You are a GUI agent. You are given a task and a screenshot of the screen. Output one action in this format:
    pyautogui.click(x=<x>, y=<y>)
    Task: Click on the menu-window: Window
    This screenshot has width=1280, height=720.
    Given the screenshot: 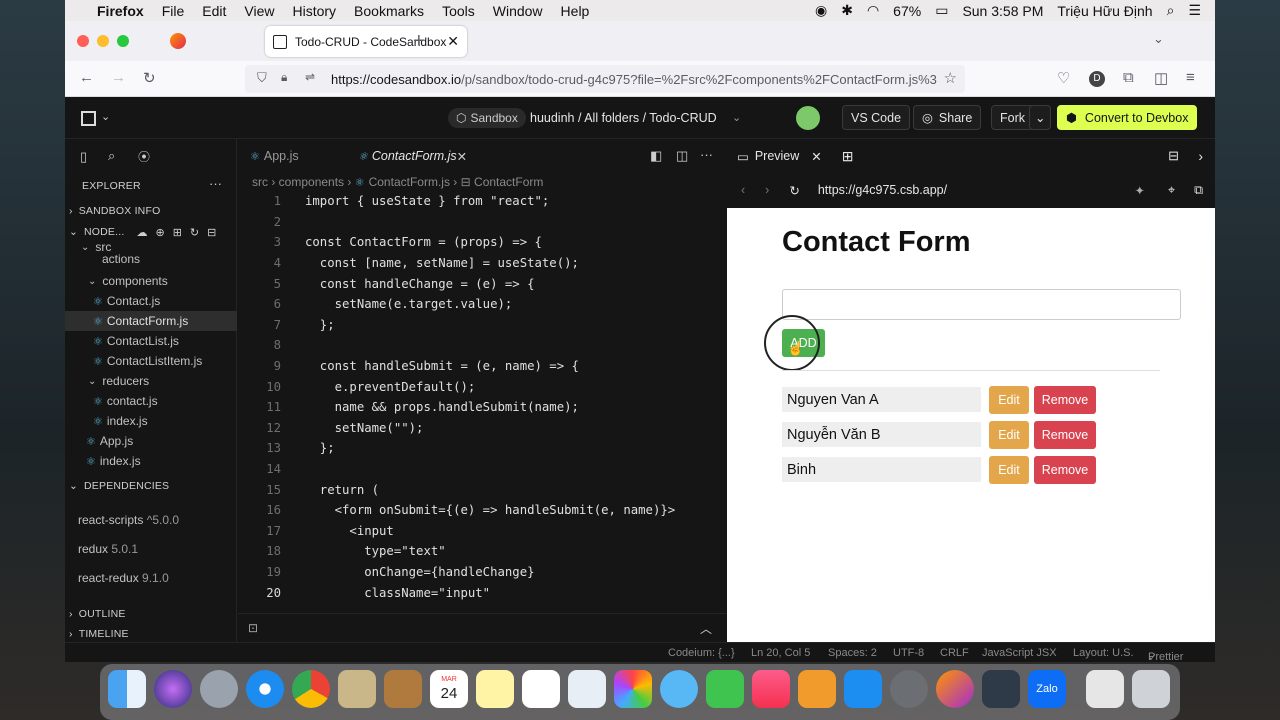 What is the action you would take?
    pyautogui.click(x=518, y=11)
    